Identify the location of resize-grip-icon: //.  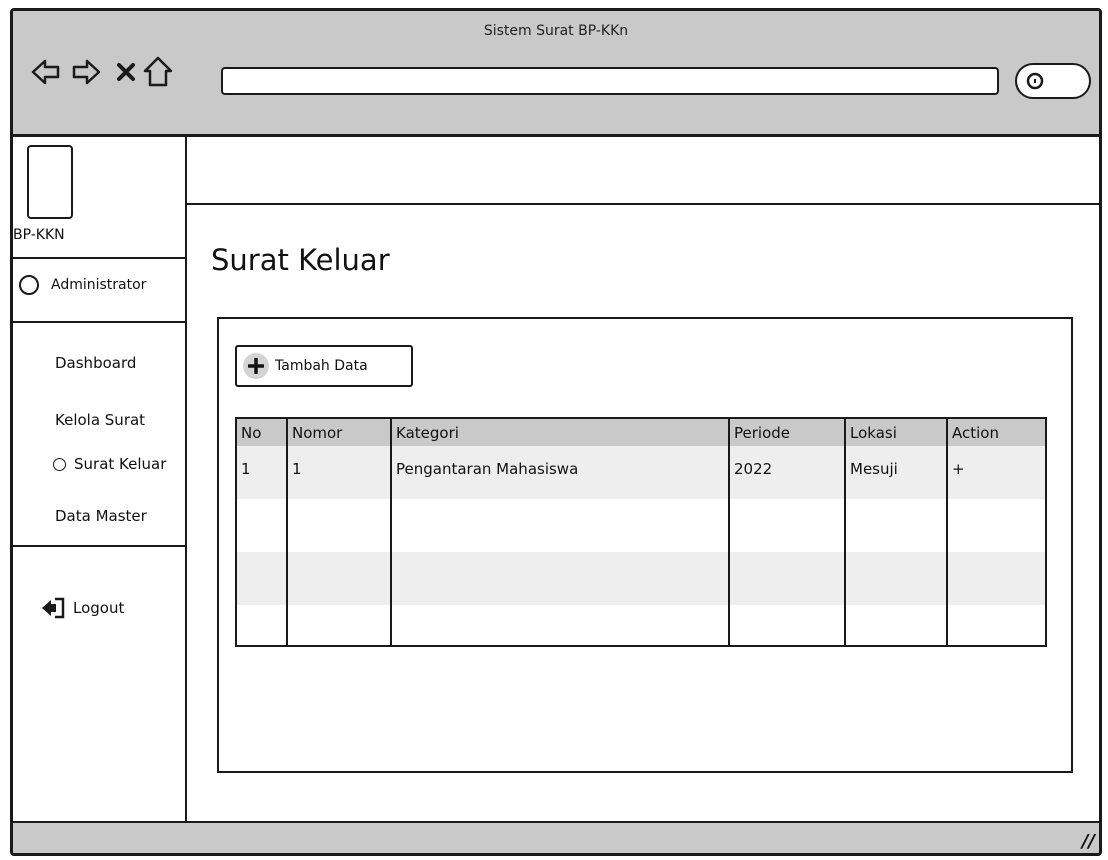
(1088, 841).